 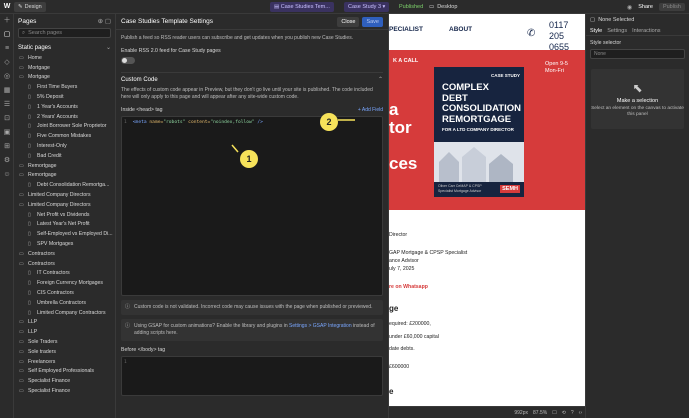 I want to click on case-text-4: uly 7, 2025, so click(x=402, y=269).